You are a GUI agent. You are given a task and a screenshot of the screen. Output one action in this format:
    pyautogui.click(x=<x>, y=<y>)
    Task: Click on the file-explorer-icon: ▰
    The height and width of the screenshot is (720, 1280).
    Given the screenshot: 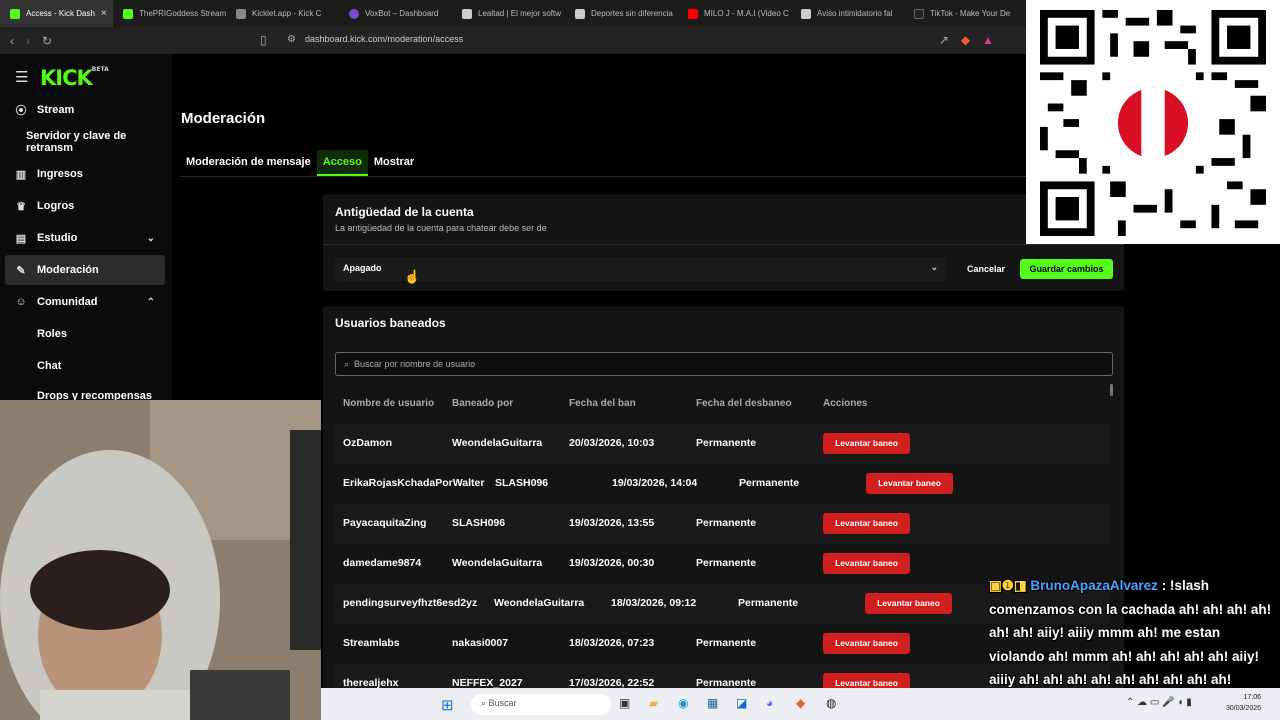 What is the action you would take?
    pyautogui.click(x=653, y=703)
    